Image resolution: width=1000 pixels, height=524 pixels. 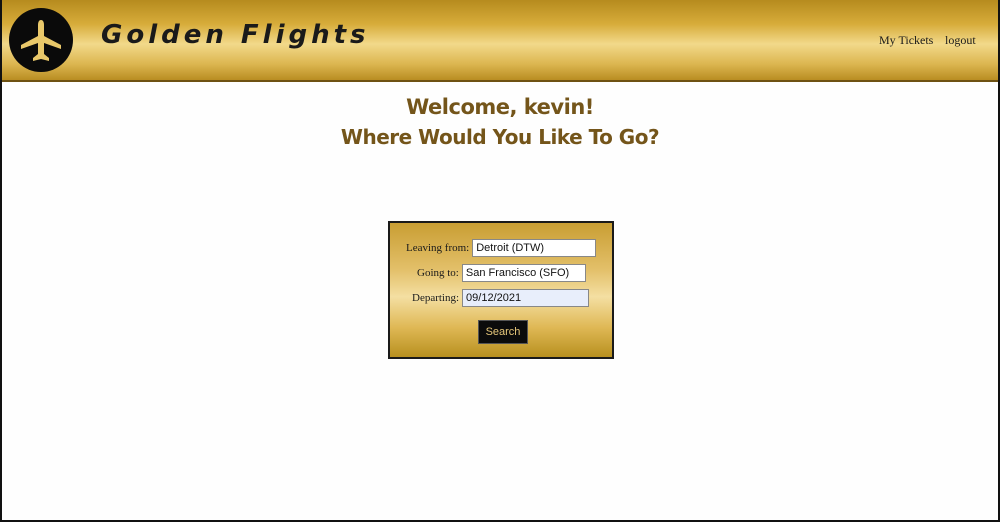 I want to click on departing-label: Departing:, so click(x=436, y=298).